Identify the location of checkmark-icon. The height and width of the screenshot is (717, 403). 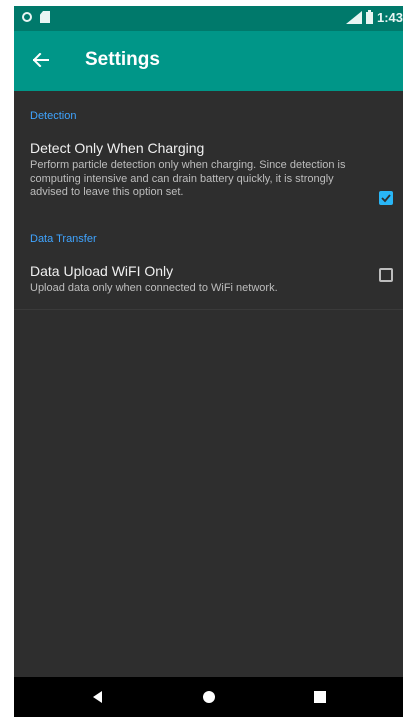
(386, 198).